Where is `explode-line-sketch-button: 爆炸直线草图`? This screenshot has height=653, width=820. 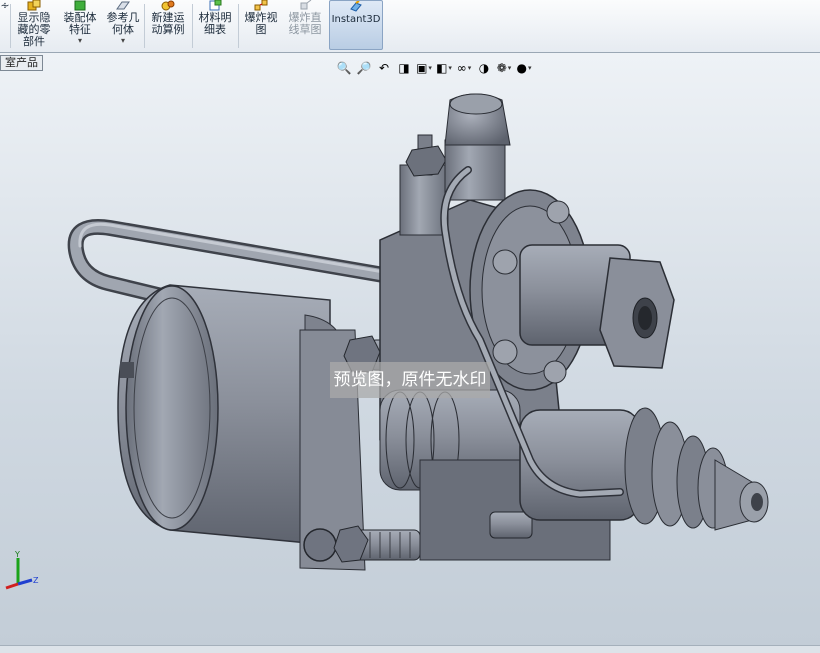
explode-line-sketch-button: 爆炸直线草图 is located at coordinates (305, 25).